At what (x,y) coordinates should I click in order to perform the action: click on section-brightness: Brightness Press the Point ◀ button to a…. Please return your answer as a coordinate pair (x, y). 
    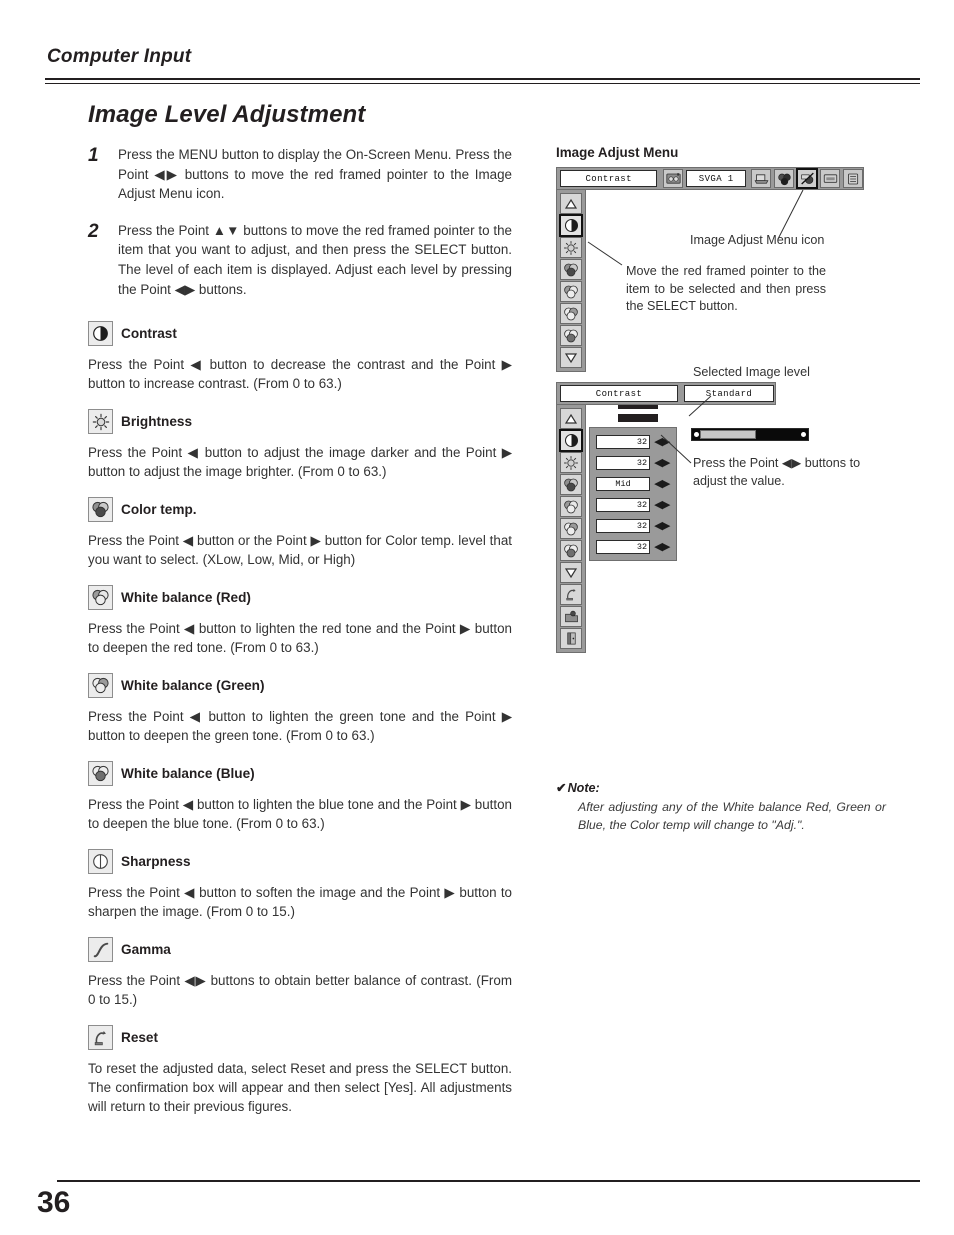
    Looking at the image, I should click on (300, 445).